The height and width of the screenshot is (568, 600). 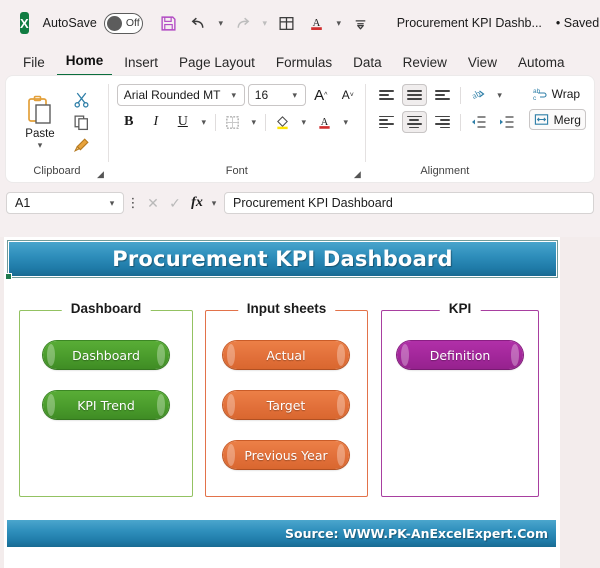 I want to click on formula-bar-expand-icon: ▾, so click(x=214, y=203).